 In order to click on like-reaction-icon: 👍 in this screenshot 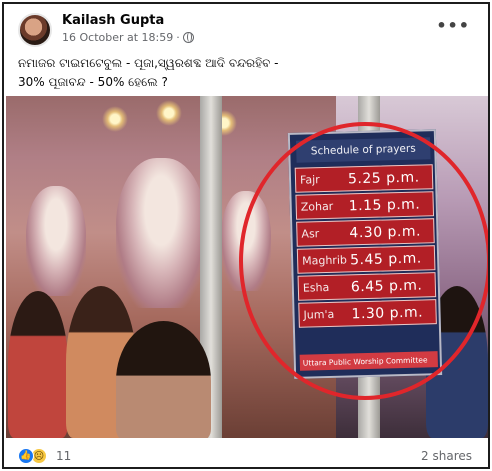, I will do `click(26, 456)`.